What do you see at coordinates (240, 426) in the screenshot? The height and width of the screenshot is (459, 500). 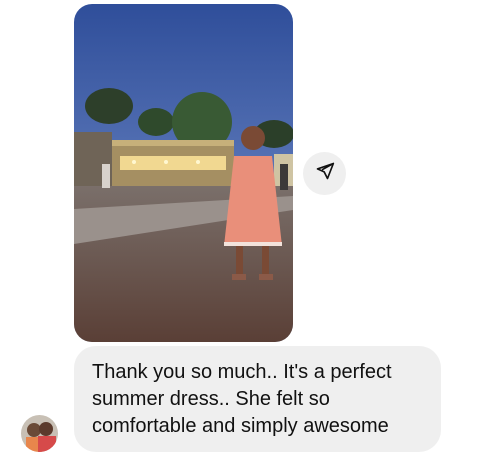 I see `message-line: comfortable and simply awesome` at bounding box center [240, 426].